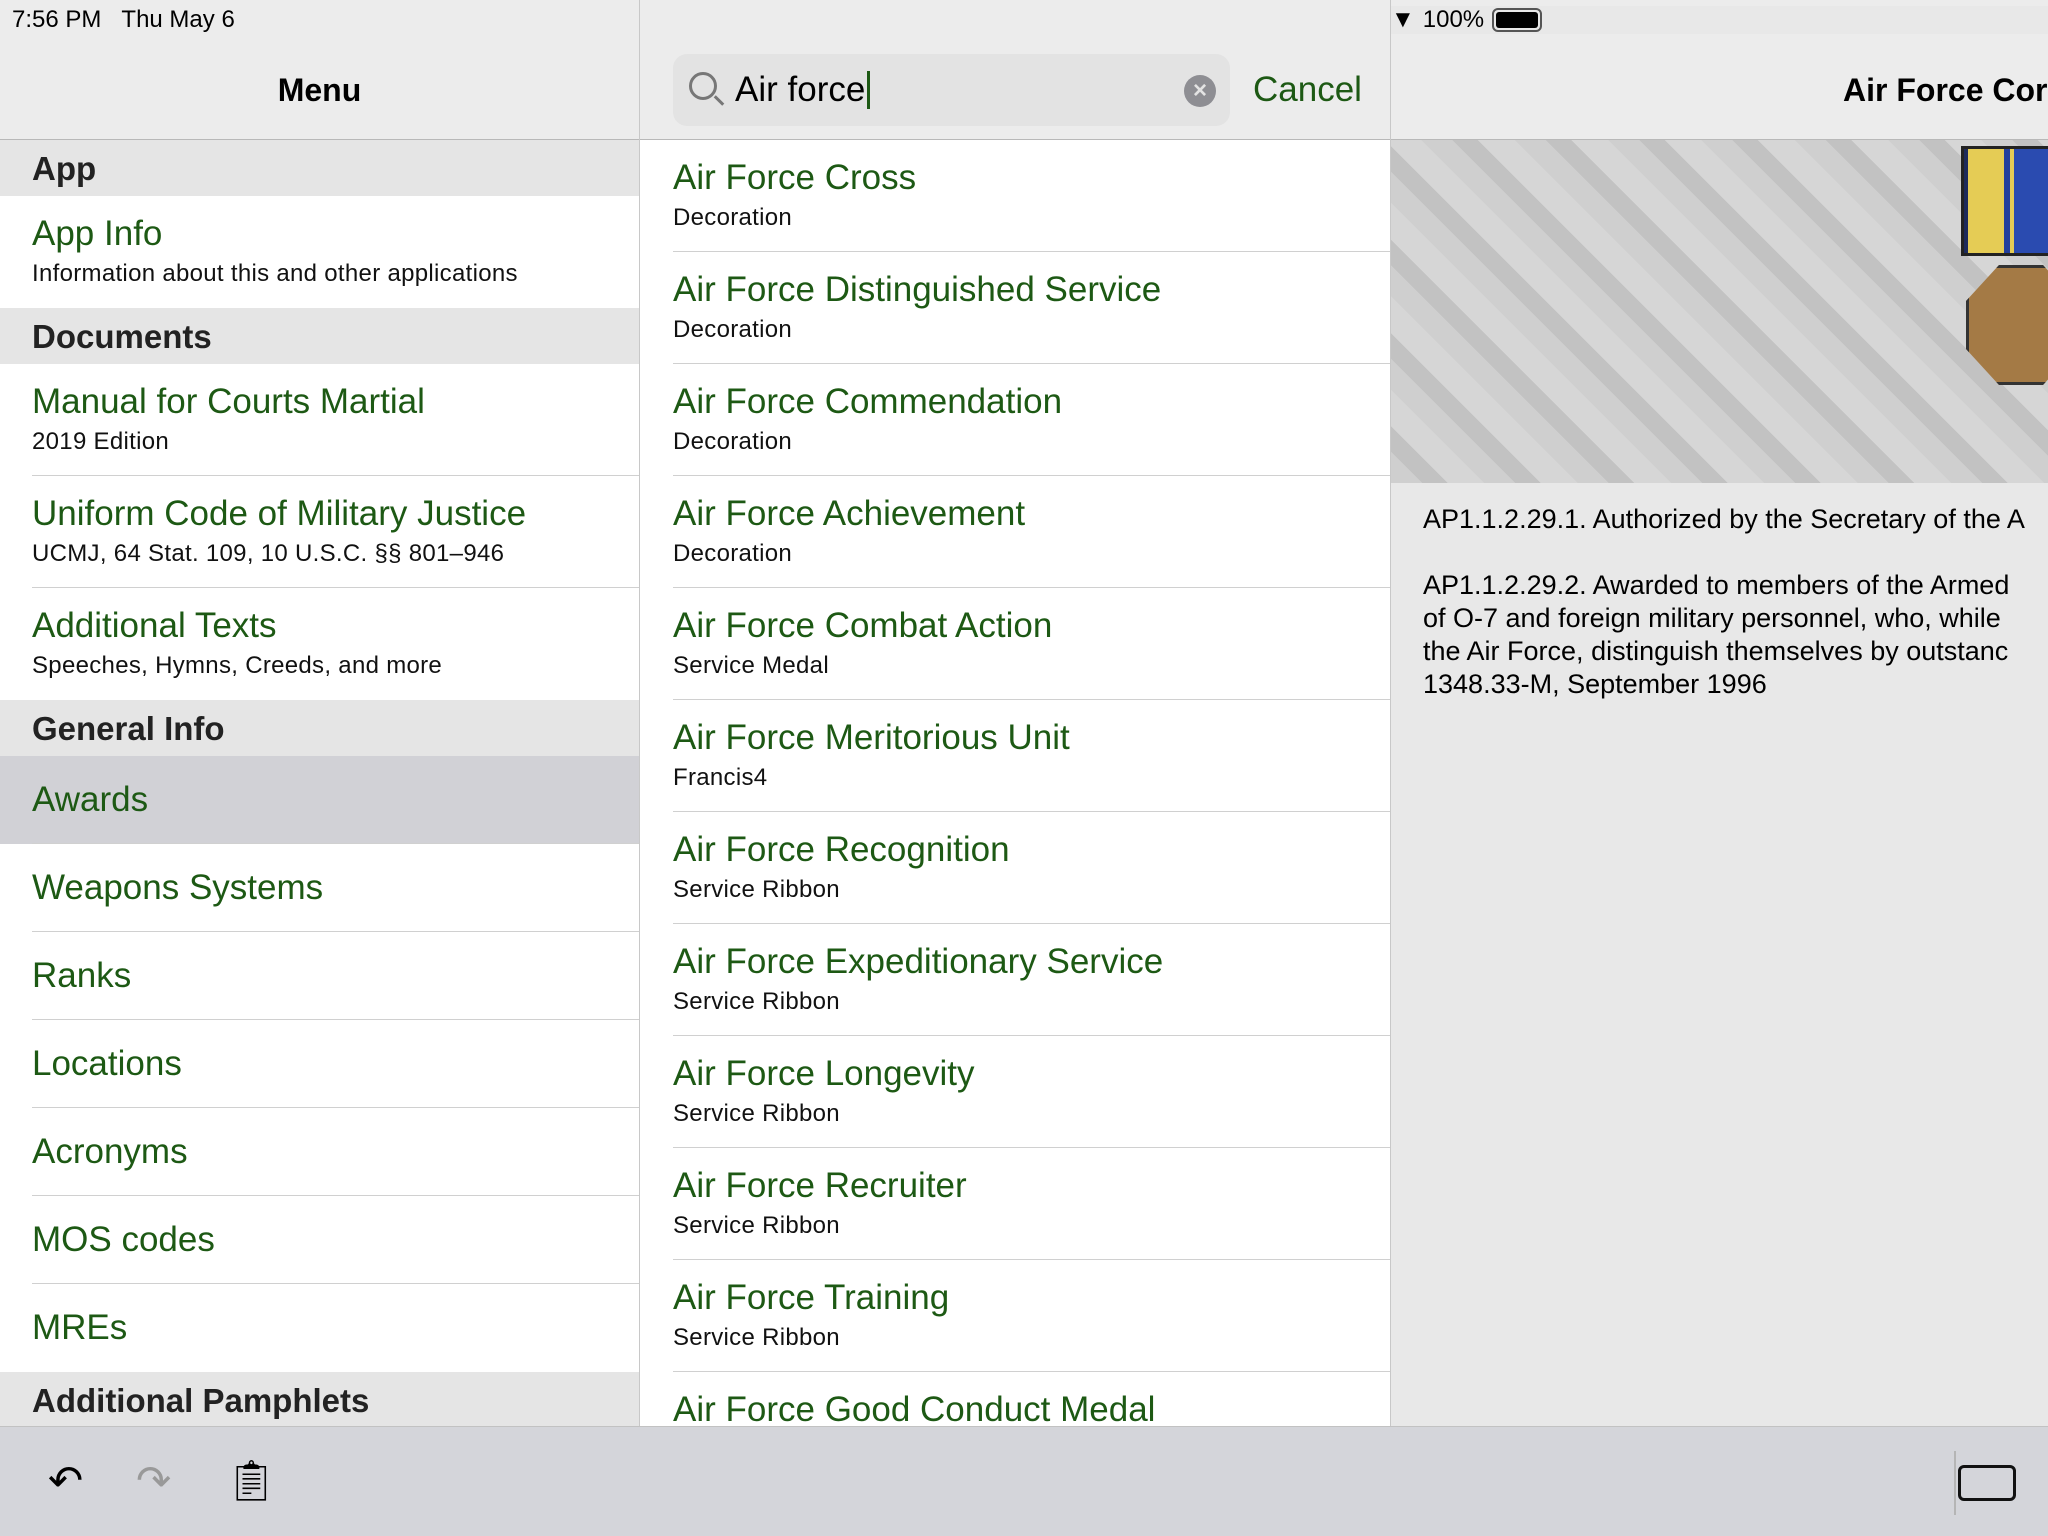  Describe the element at coordinates (319, 90) in the screenshot. I see `menu-title: Menu` at that location.